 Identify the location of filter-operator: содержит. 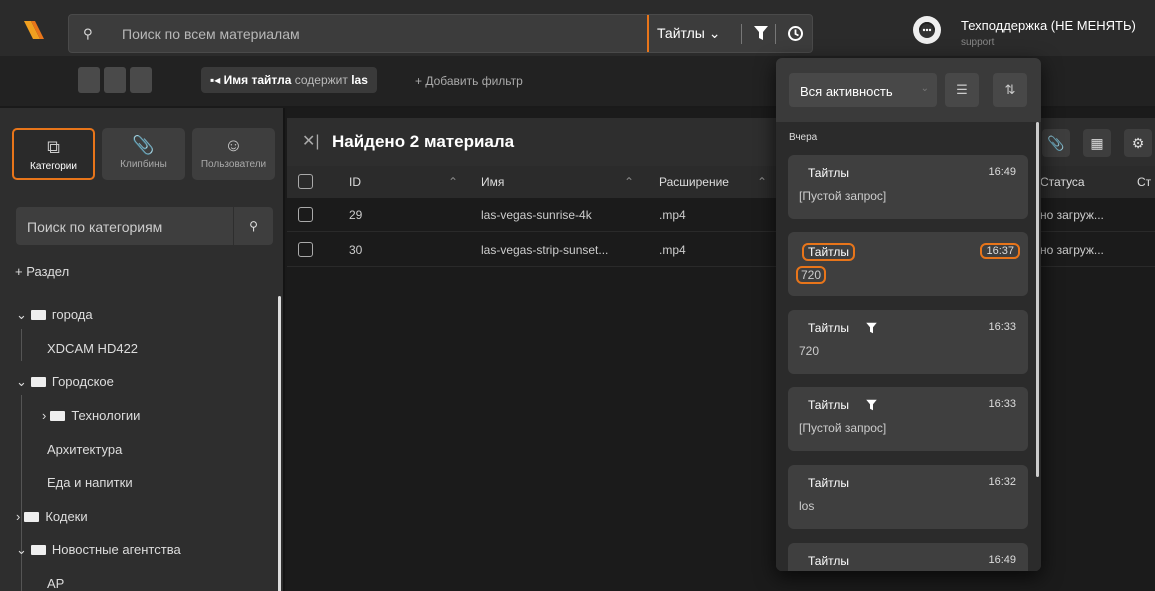
(321, 80).